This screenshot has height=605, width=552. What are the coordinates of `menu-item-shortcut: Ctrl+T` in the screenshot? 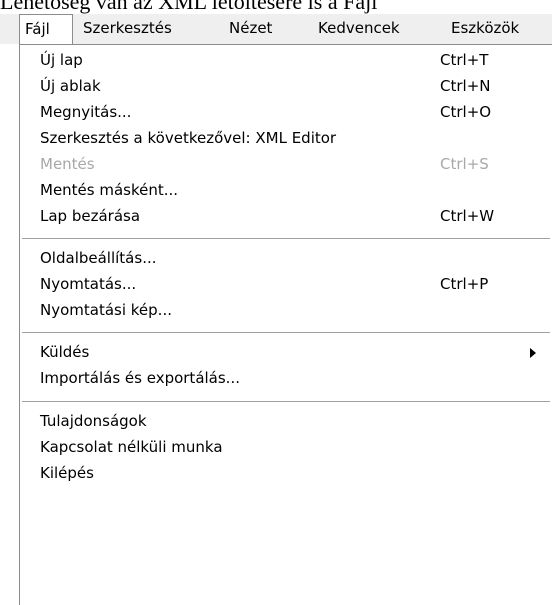 It's located at (464, 60).